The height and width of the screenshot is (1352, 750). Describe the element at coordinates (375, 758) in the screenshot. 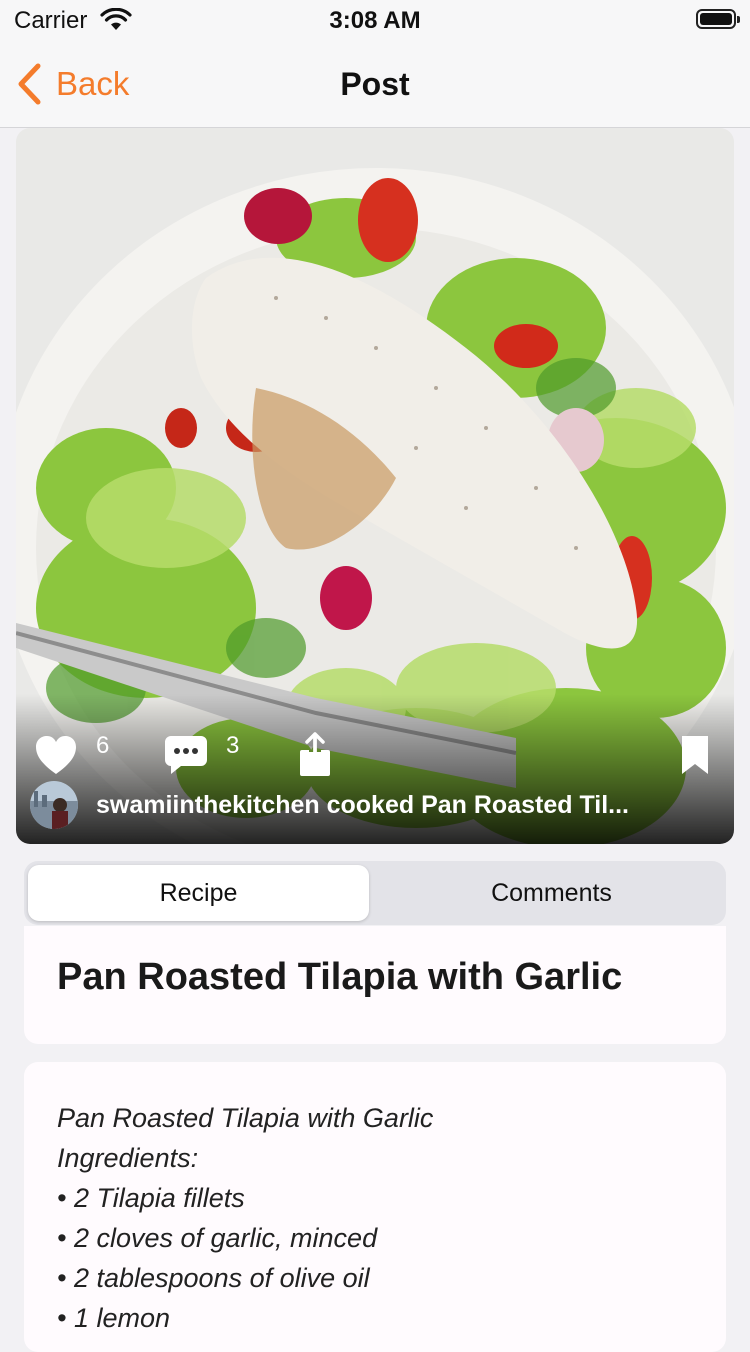

I see `post-actions: 6 3` at that location.